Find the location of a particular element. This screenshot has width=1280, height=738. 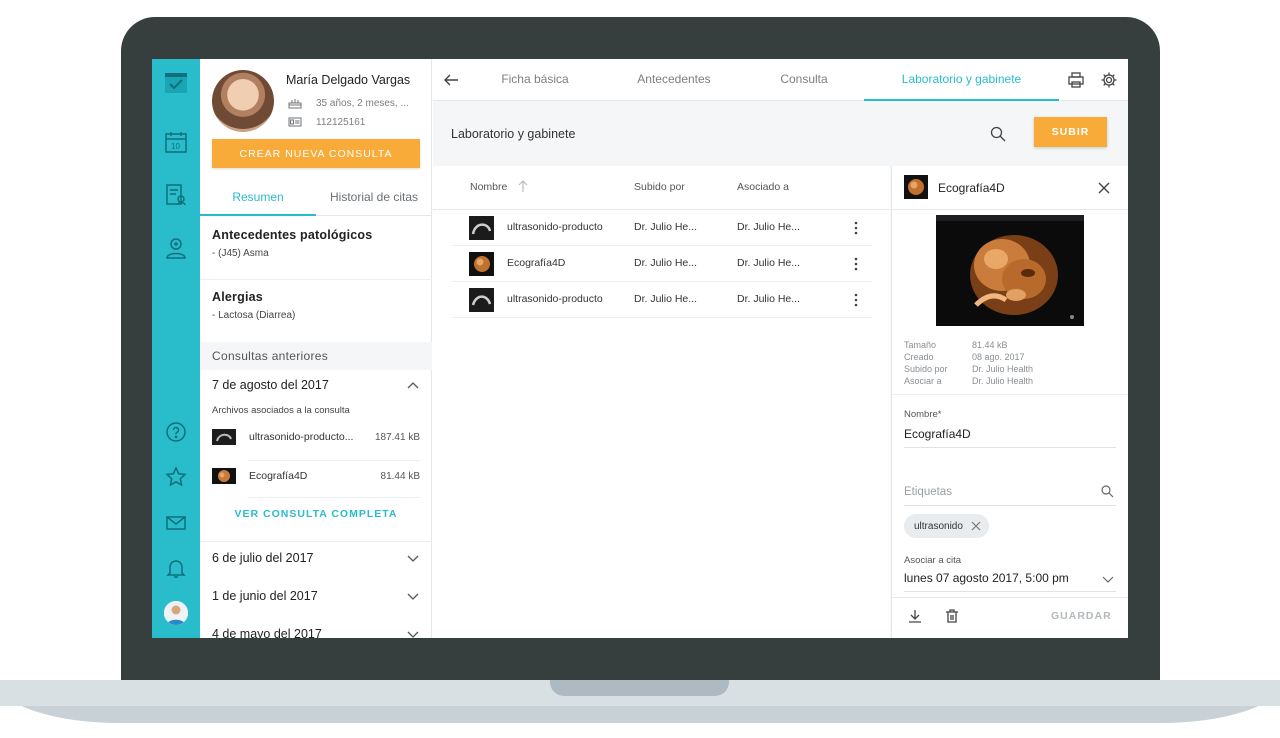

file-size: 187.41 kB is located at coordinates (397, 437).